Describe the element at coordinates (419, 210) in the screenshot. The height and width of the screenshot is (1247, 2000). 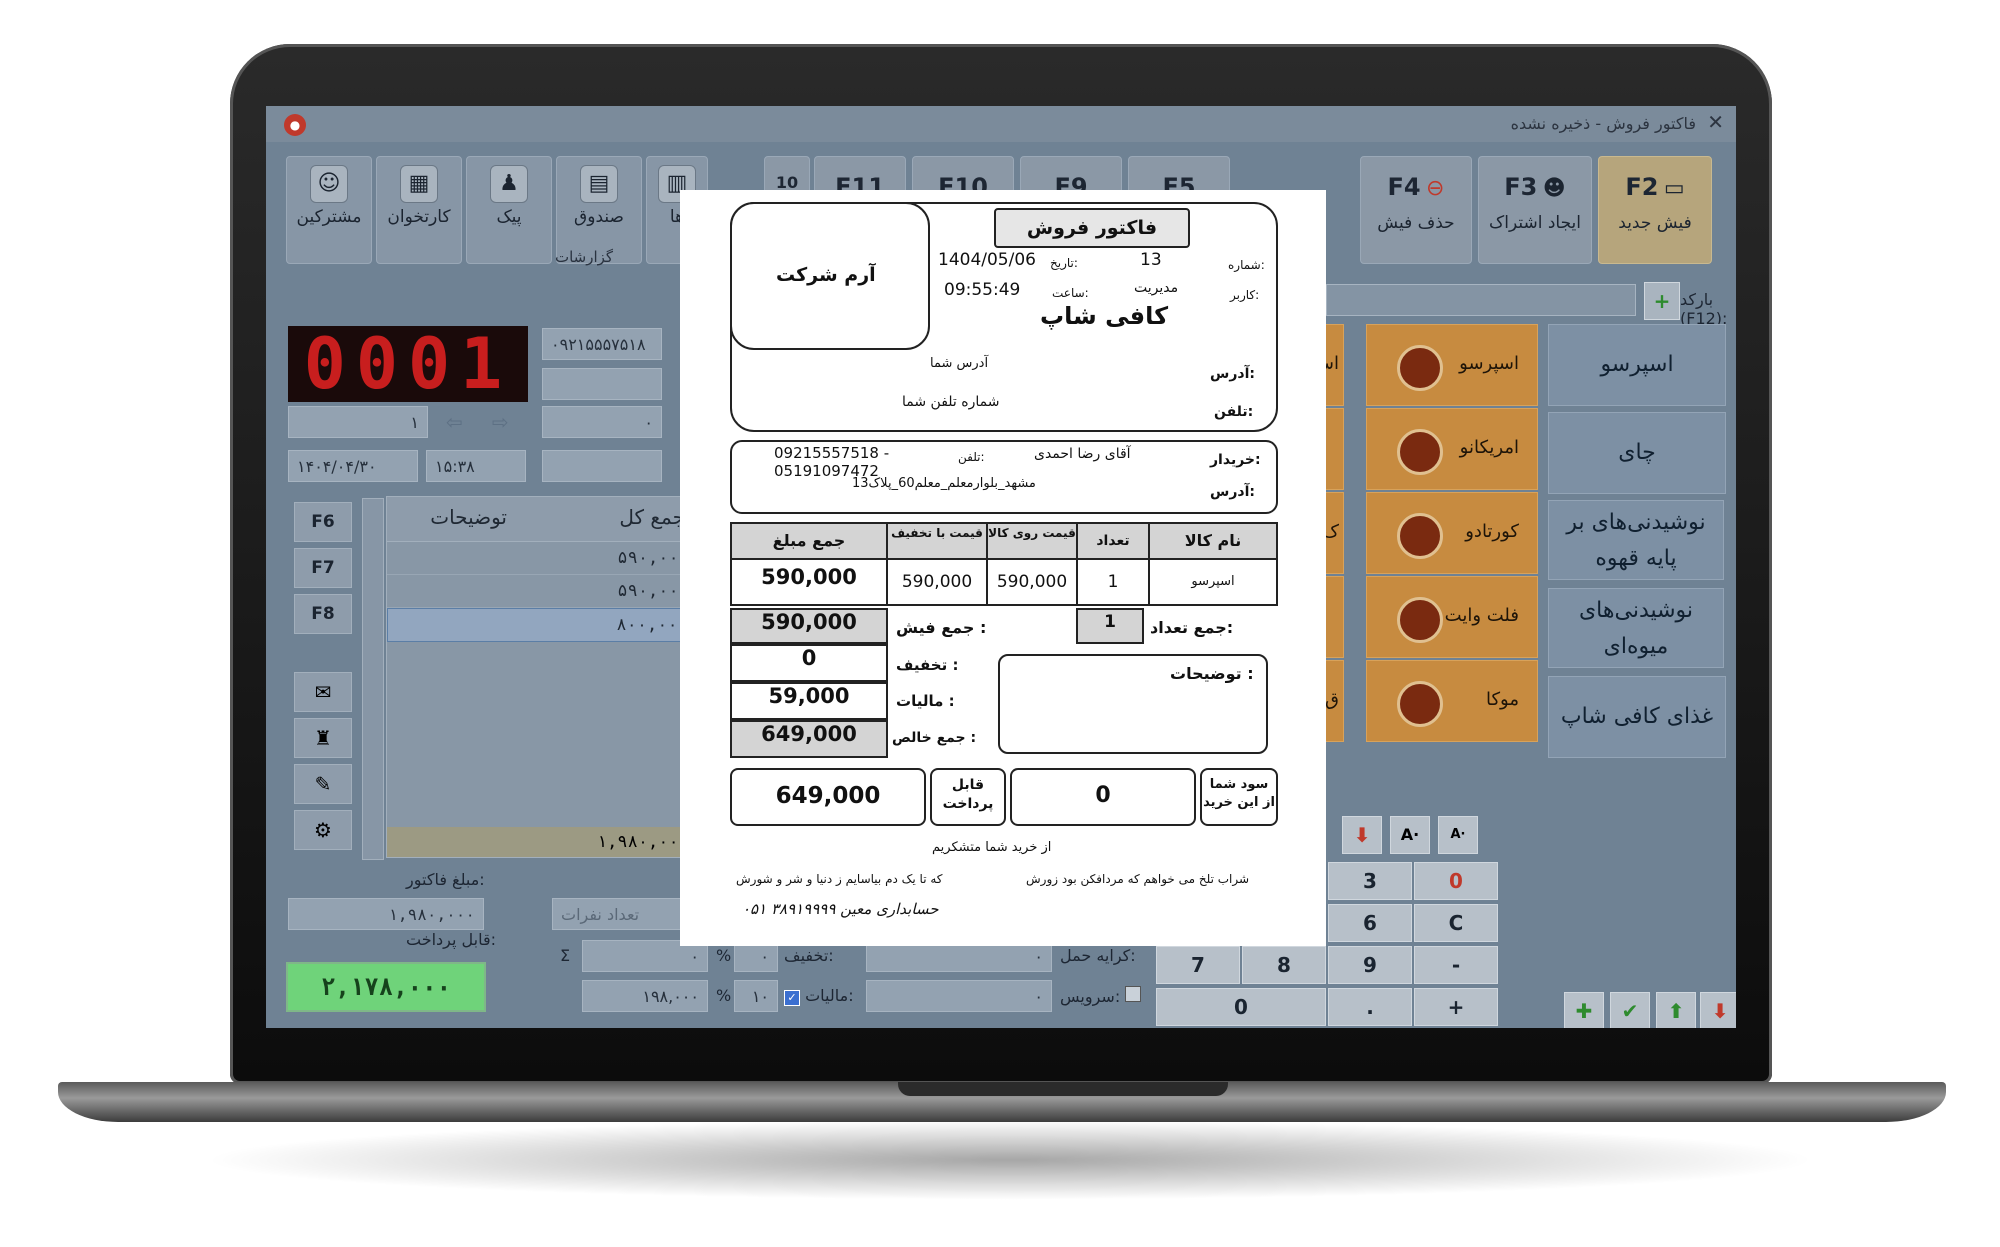
I see `card-reader-button: ▦ کارتخوان` at that location.